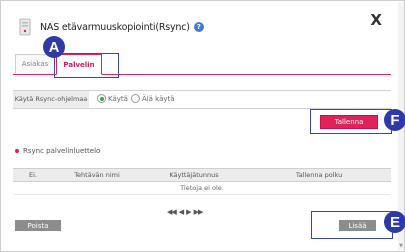 Image resolution: width=405 pixels, height=252 pixels. I want to click on nas-device-icon, so click(25, 27).